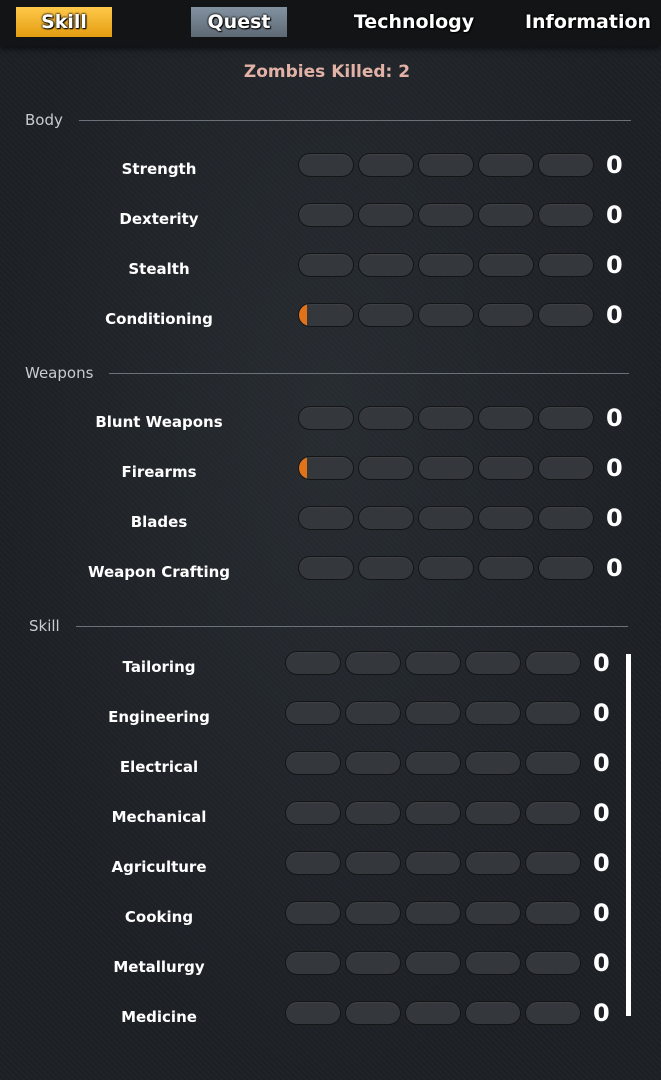 This screenshot has height=1080, width=661. Describe the element at coordinates (159, 522) in the screenshot. I see `skill-name: Blades` at that location.